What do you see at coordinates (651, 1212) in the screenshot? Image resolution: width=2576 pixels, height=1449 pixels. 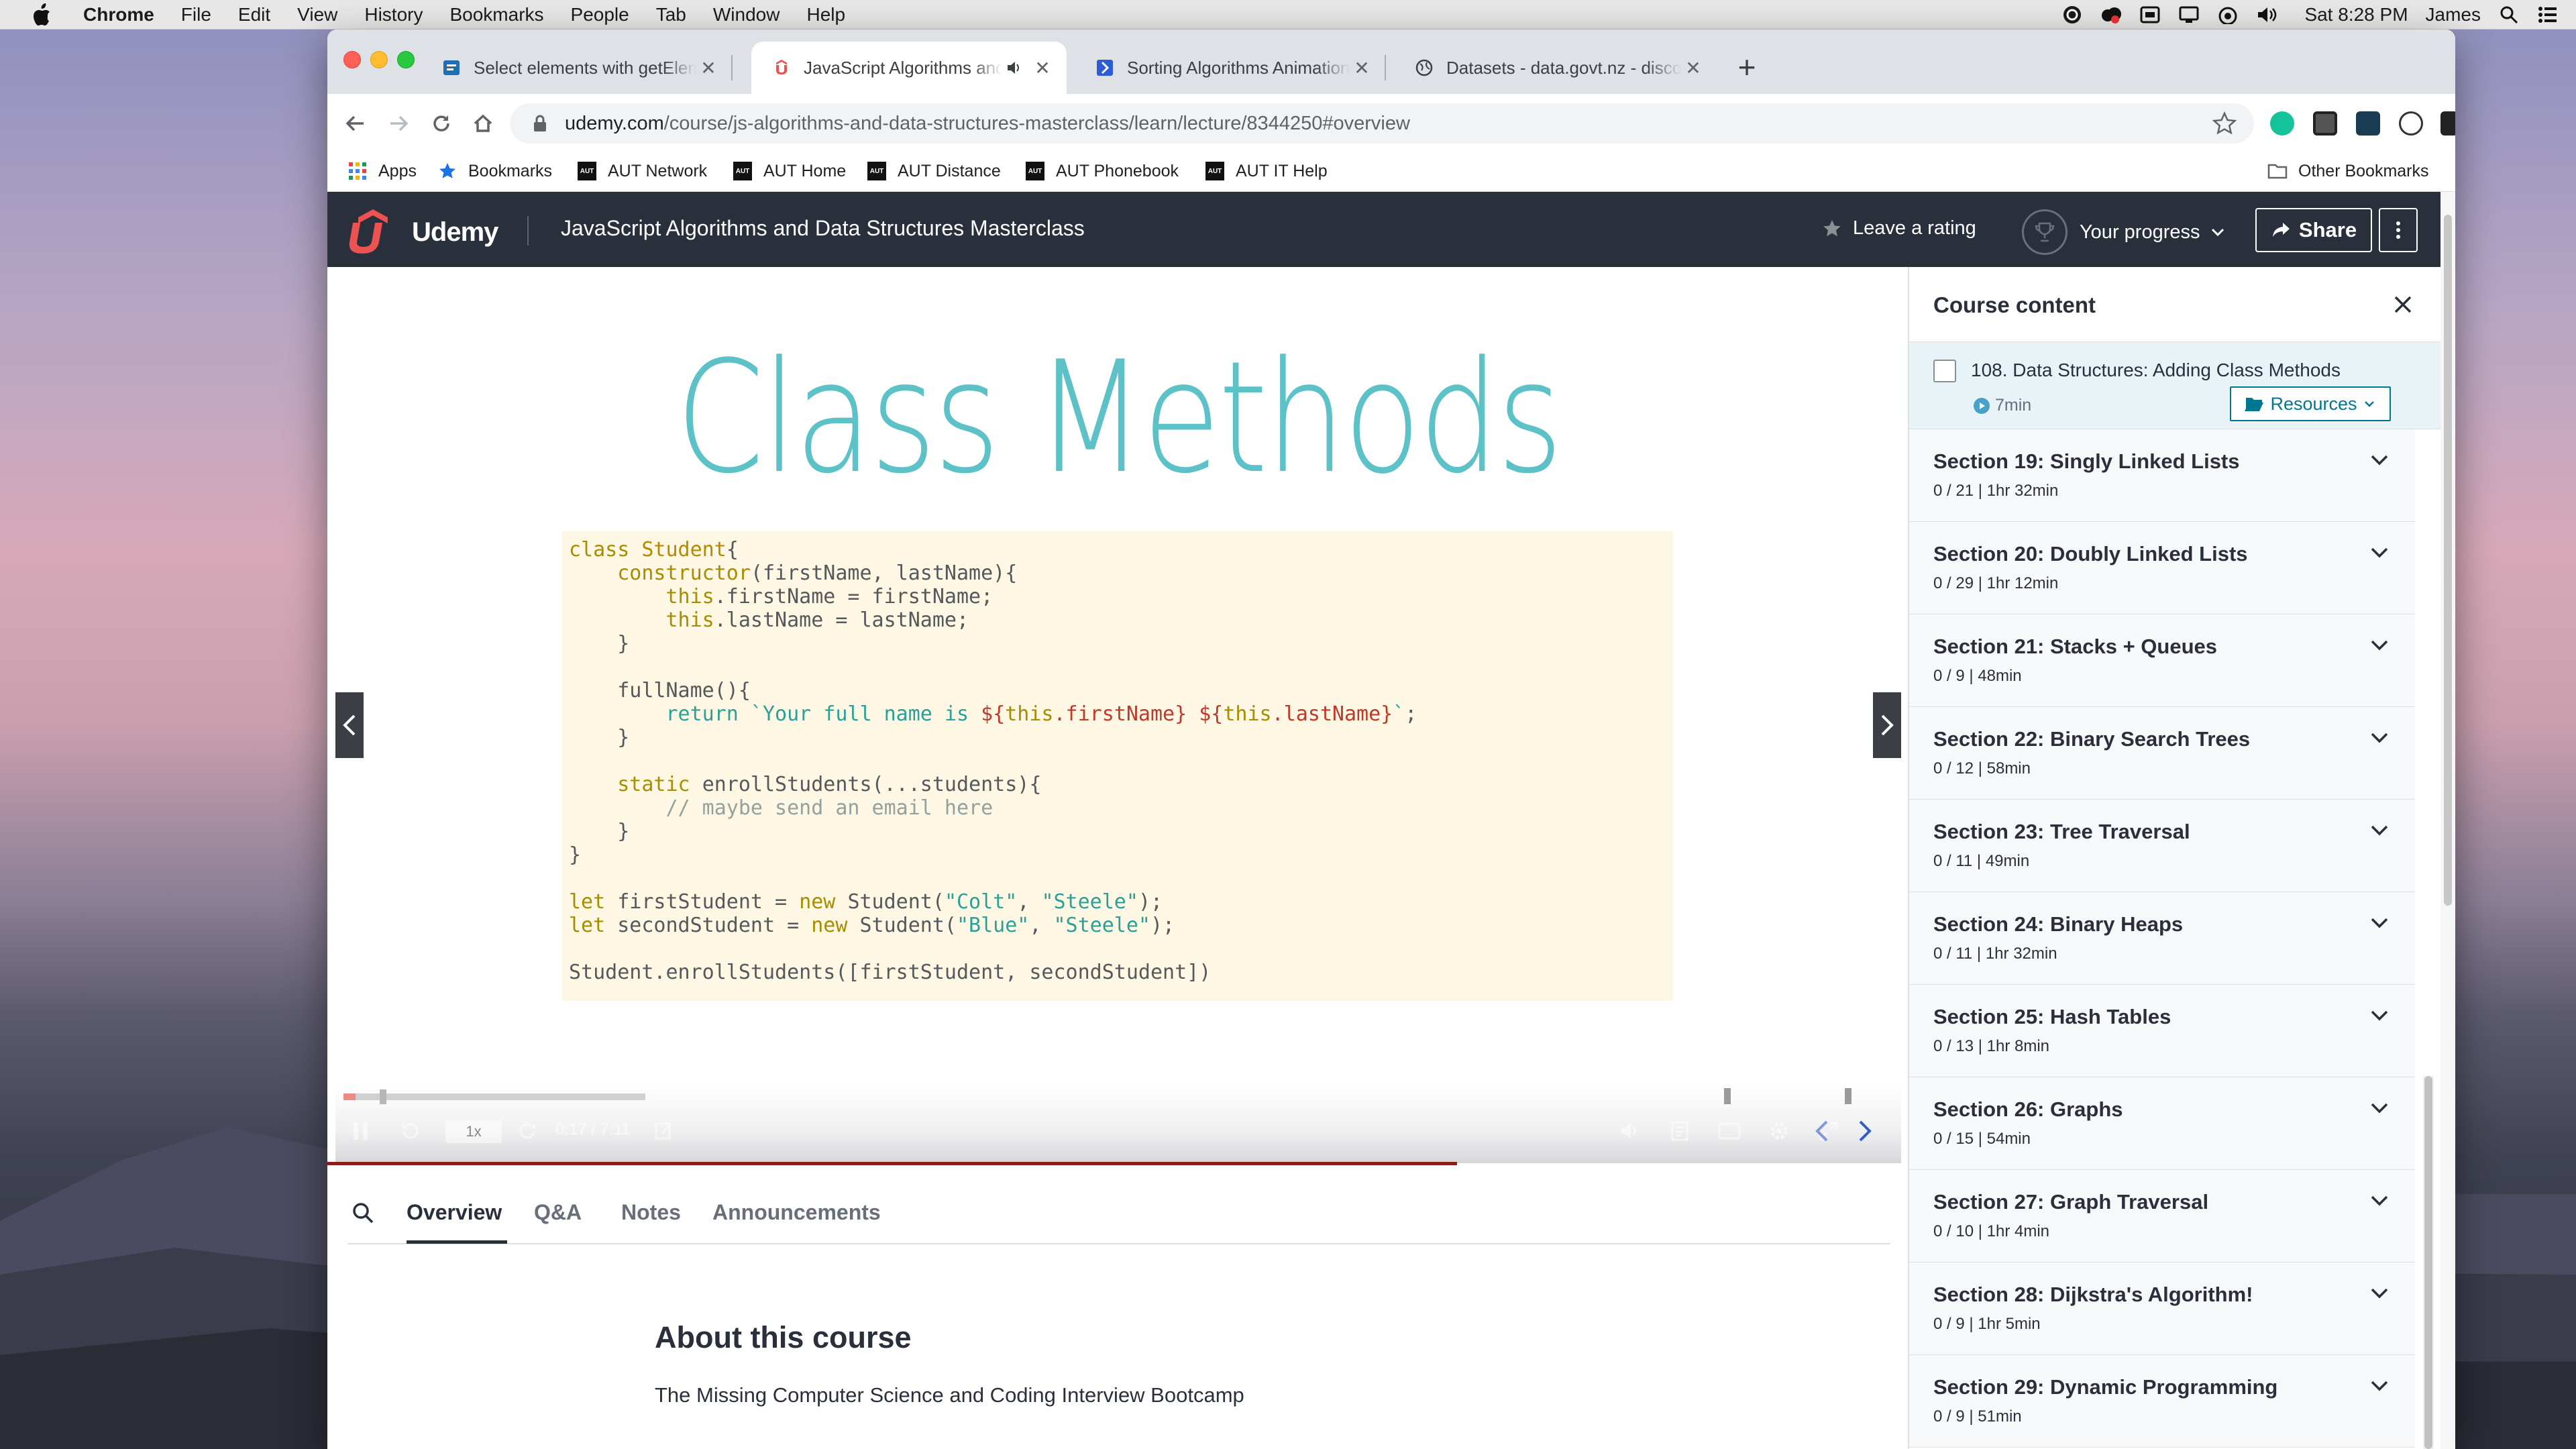 I see `tab-notes: Notes` at bounding box center [651, 1212].